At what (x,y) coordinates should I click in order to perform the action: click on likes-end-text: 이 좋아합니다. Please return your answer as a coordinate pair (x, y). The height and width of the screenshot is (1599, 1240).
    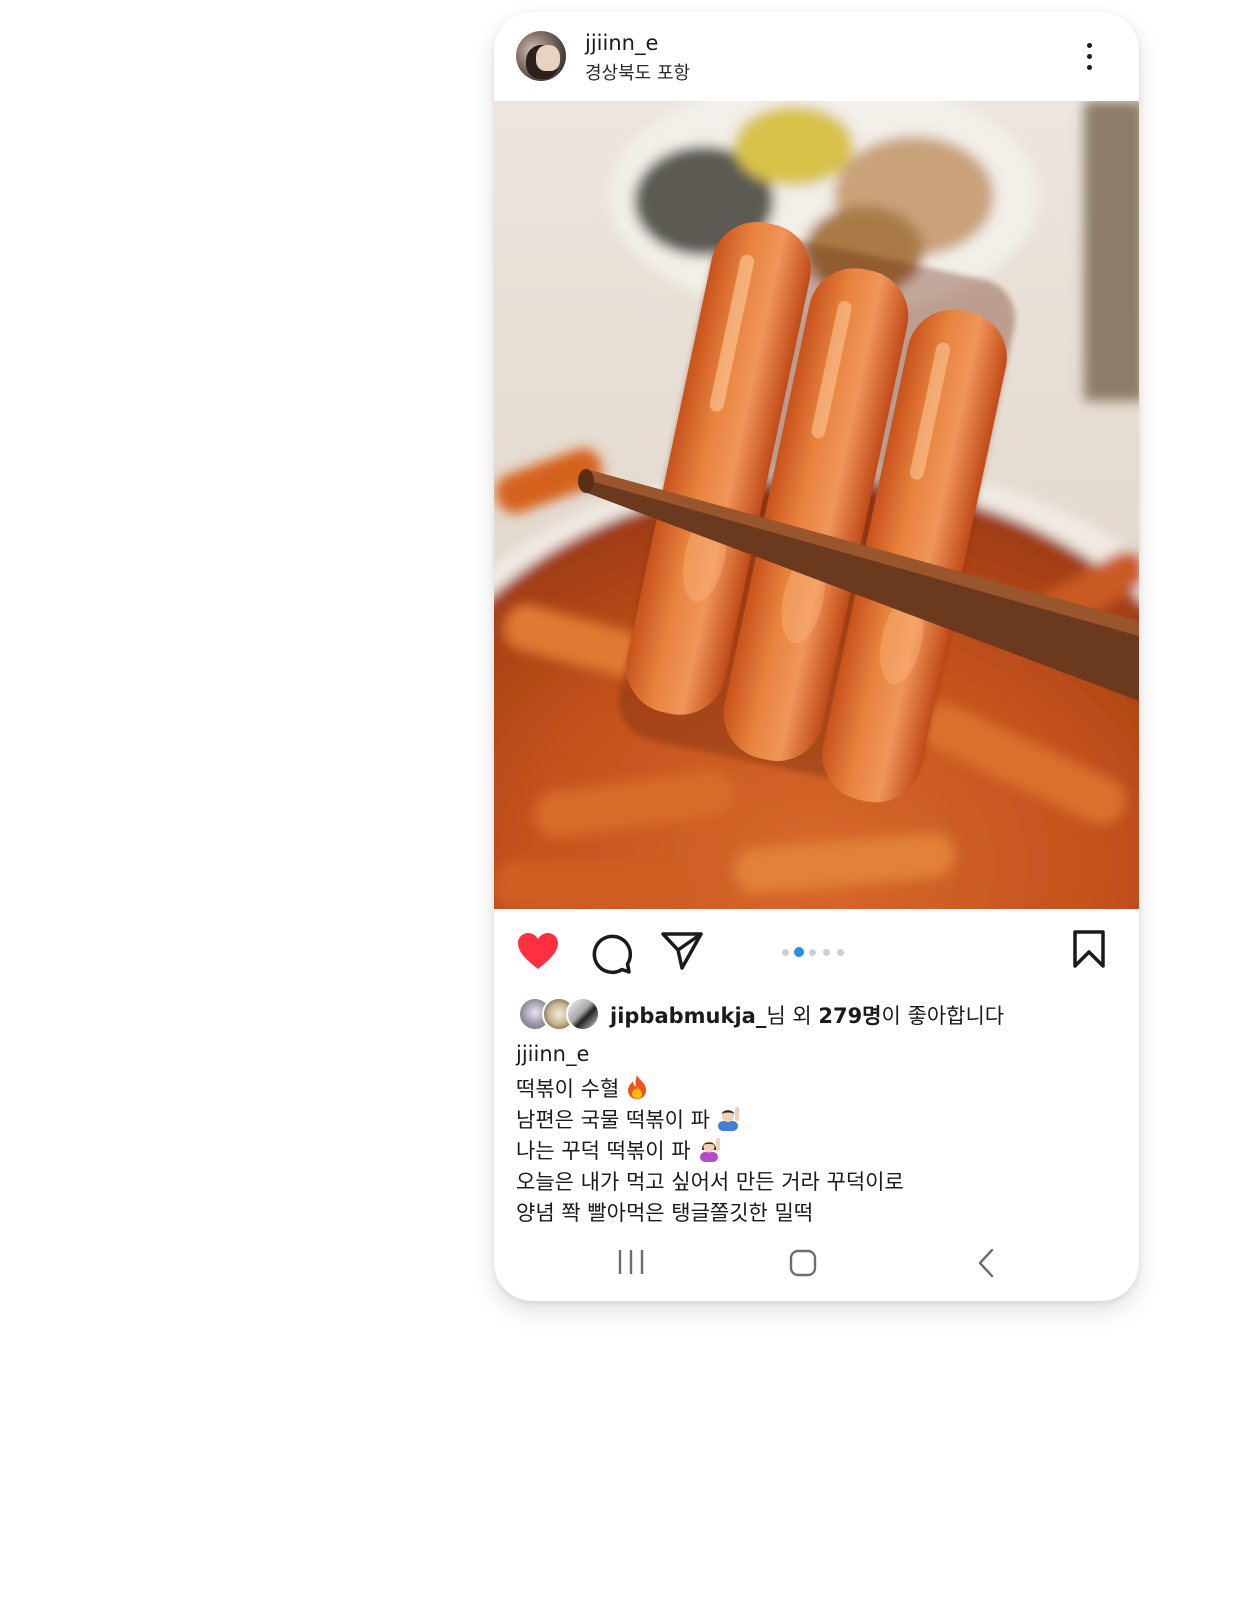
    Looking at the image, I should click on (943, 1016).